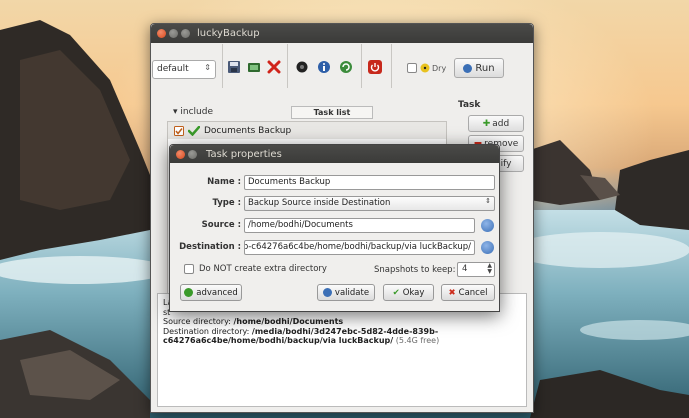 The height and width of the screenshot is (418, 689). What do you see at coordinates (234, 67) in the screenshot?
I see `save-profile-icon` at bounding box center [234, 67].